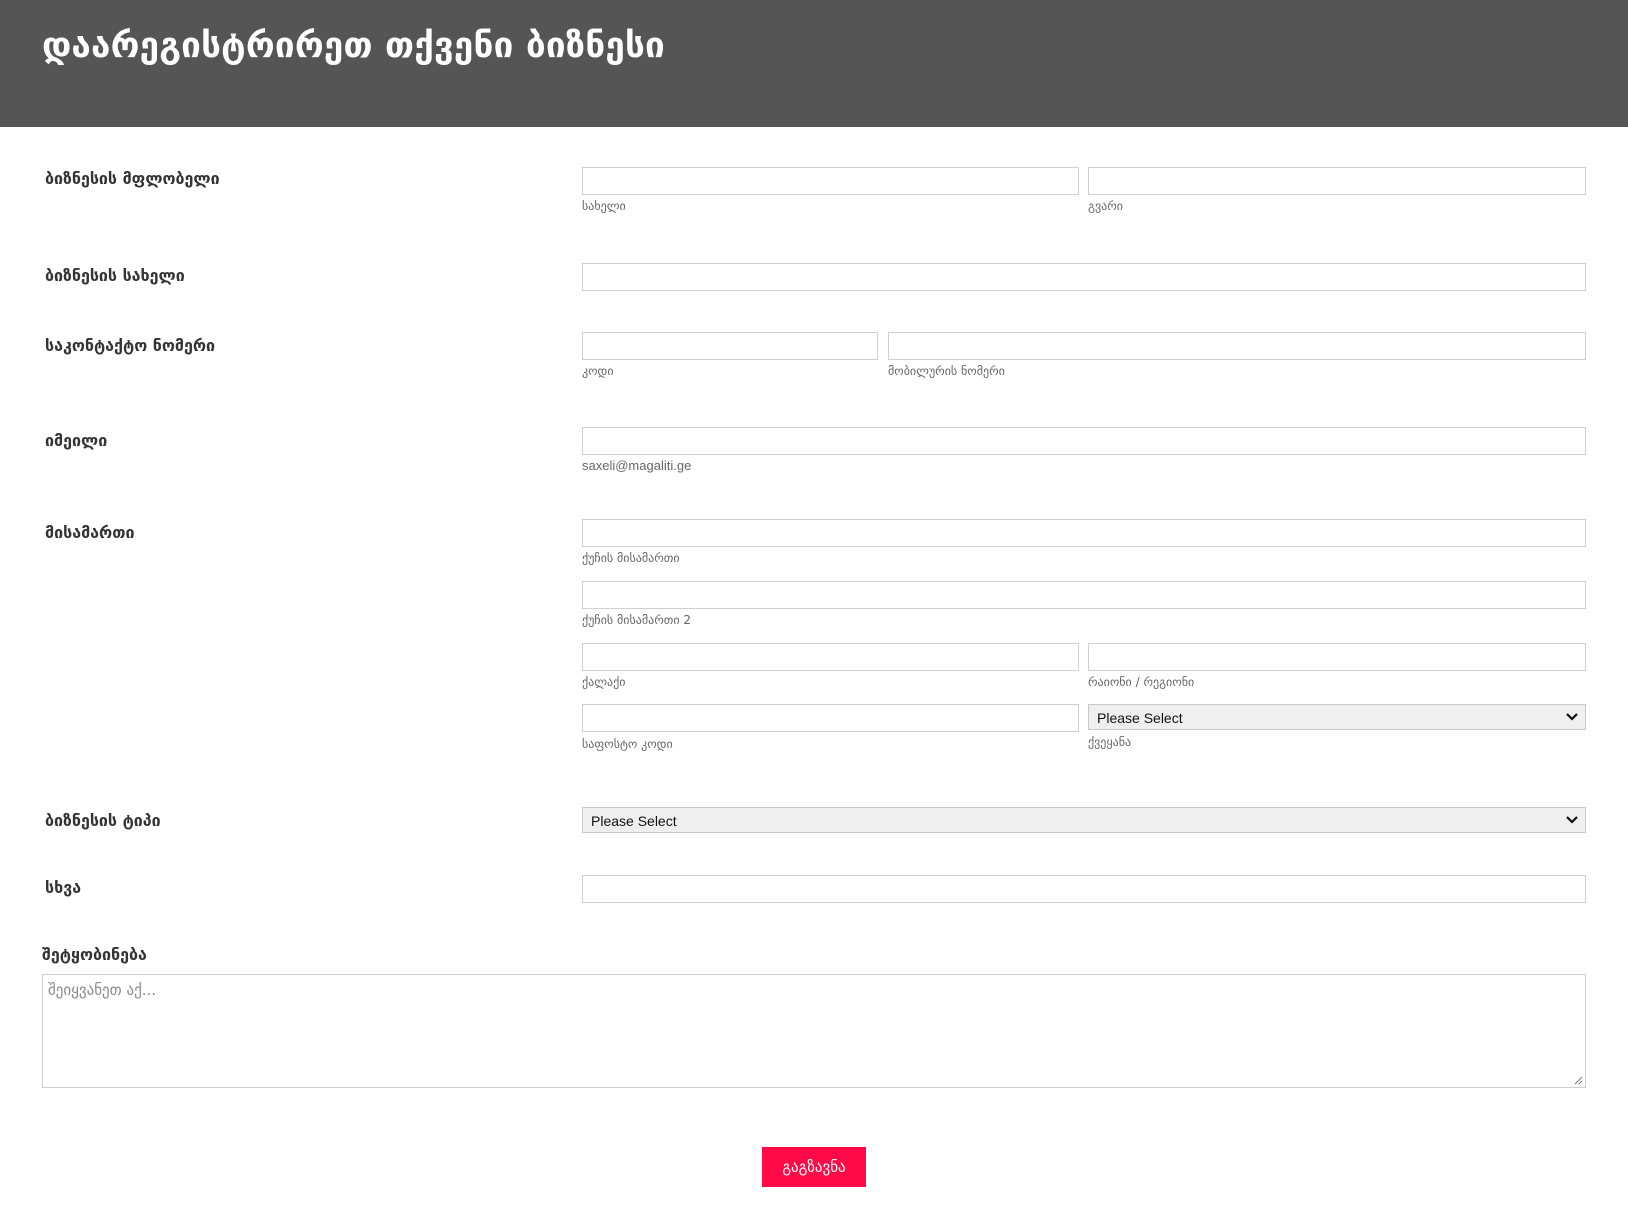 The width and height of the screenshot is (1628, 1226). I want to click on business-name-label: ბიზნესის სახელი, so click(115, 275).